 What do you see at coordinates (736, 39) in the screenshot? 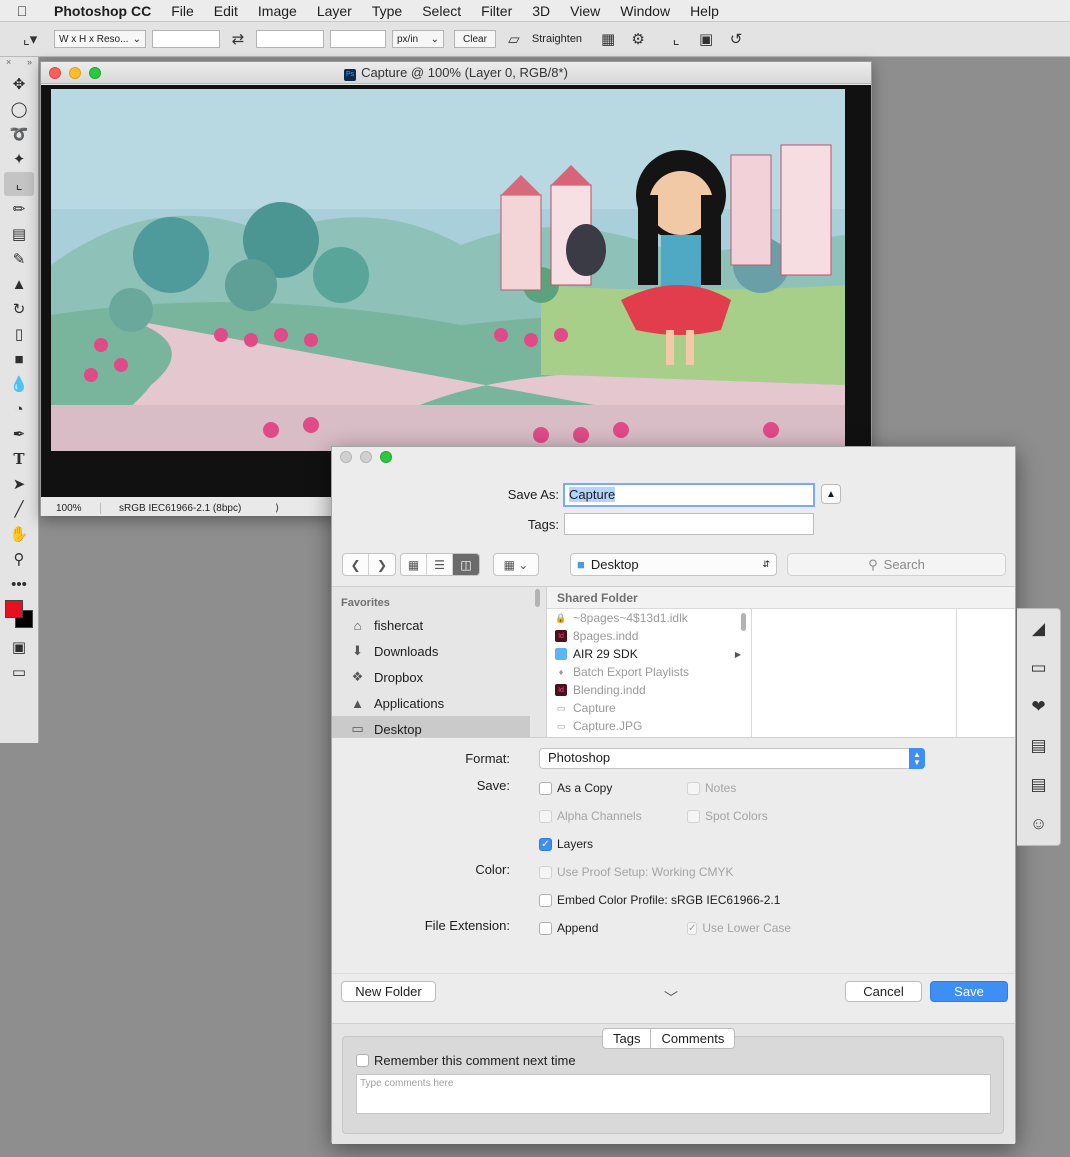
I see `reset-icon: ↺` at bounding box center [736, 39].